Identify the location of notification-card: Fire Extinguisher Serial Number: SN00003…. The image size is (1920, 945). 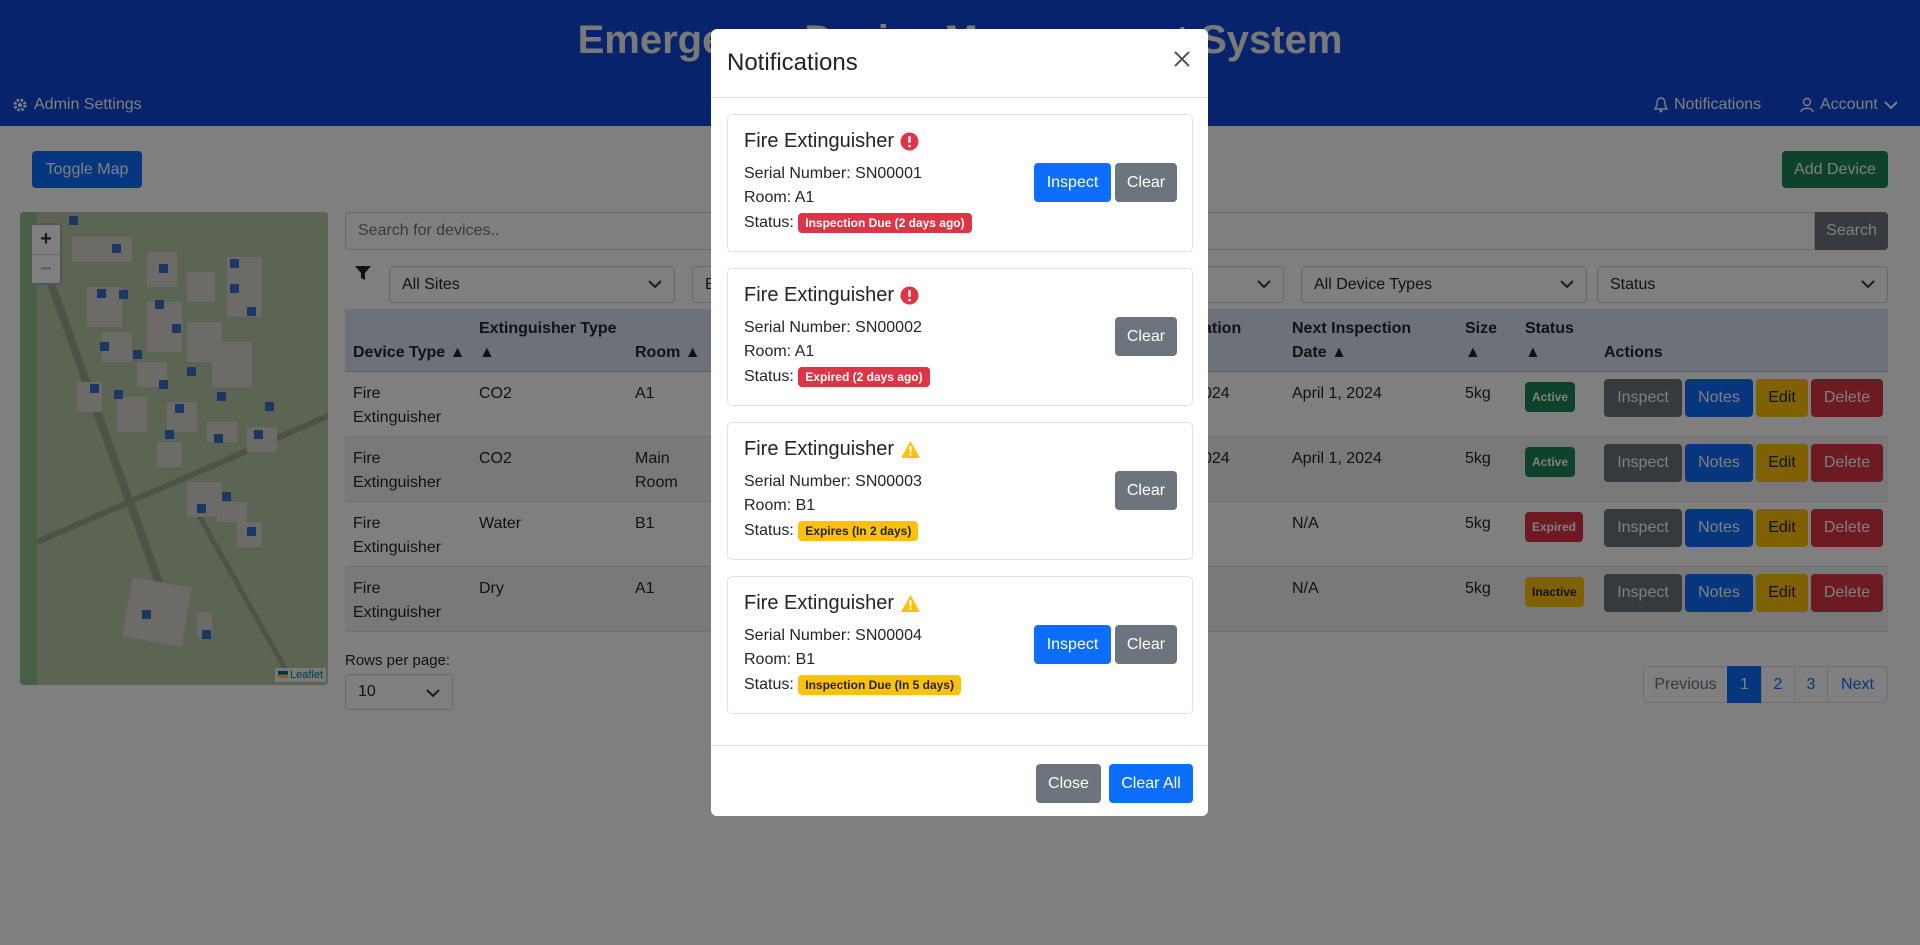
(960, 491).